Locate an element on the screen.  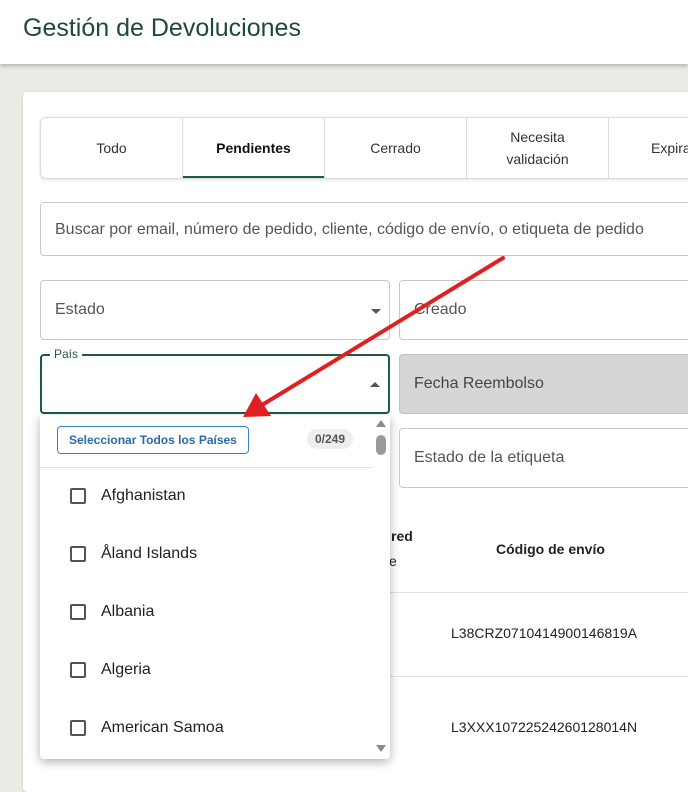
country-option-label: Albania is located at coordinates (128, 611).